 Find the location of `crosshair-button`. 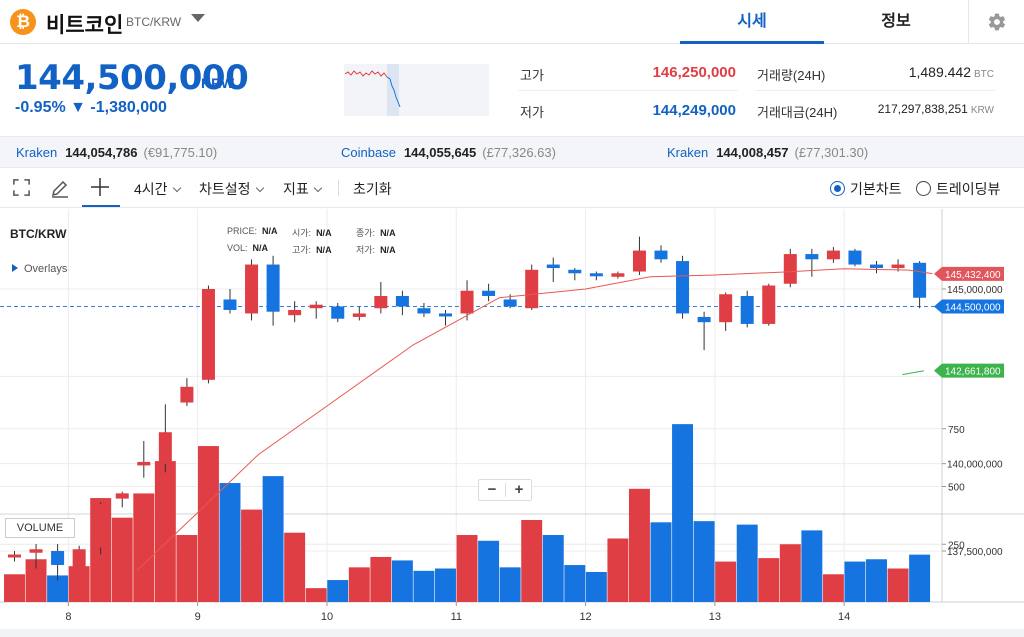

crosshair-button is located at coordinates (100, 189).